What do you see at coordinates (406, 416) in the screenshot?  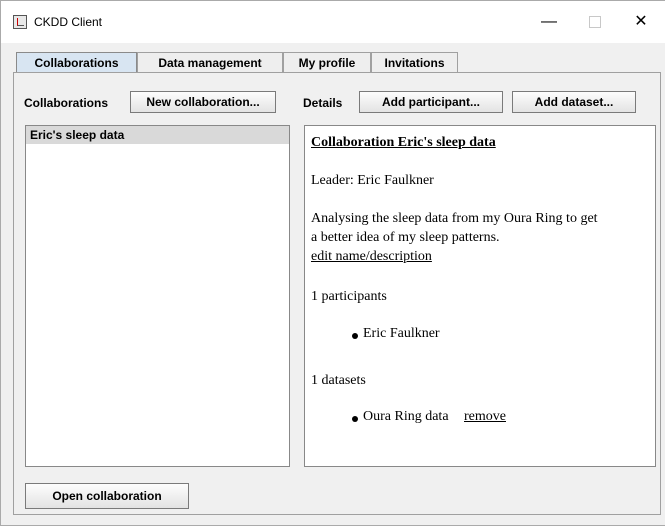 I see `dataset-item: Oura Ring data` at bounding box center [406, 416].